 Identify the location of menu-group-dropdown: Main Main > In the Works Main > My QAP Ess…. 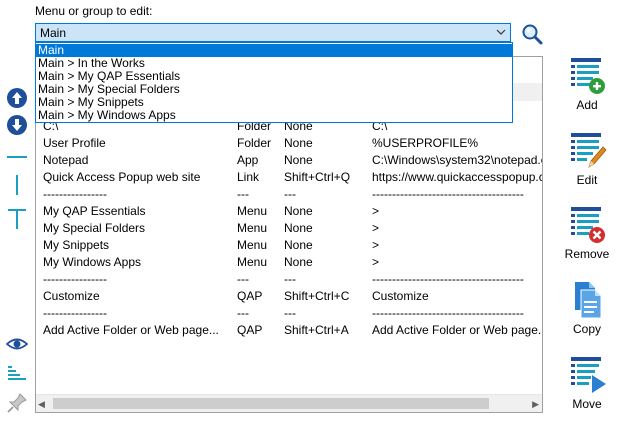
(274, 82).